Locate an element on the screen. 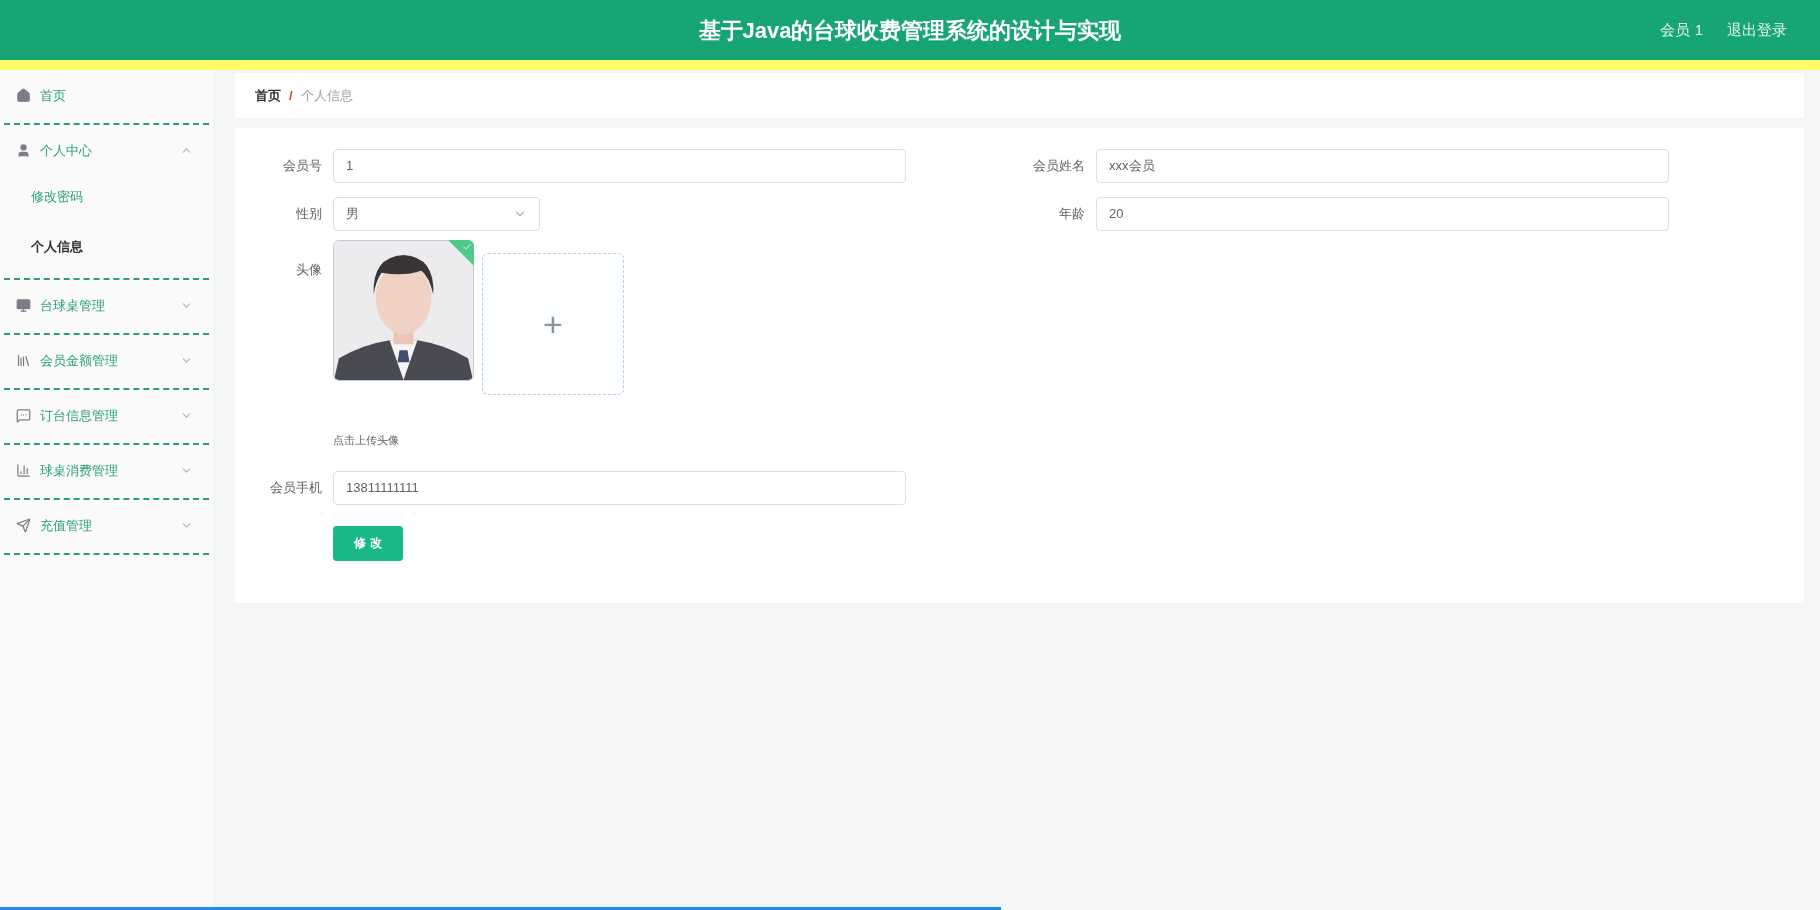  input-field: 1 is located at coordinates (619, 166).